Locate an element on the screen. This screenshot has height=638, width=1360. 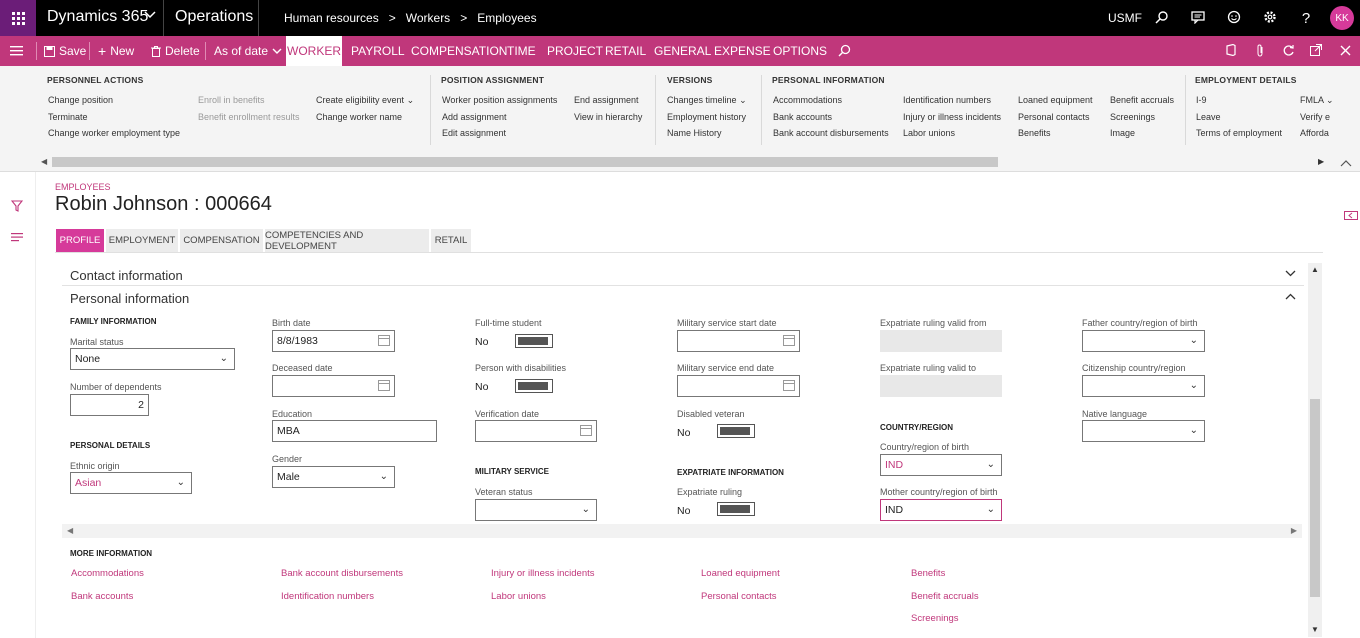
ribbon-link: Afforda is located at coordinates (1314, 133).